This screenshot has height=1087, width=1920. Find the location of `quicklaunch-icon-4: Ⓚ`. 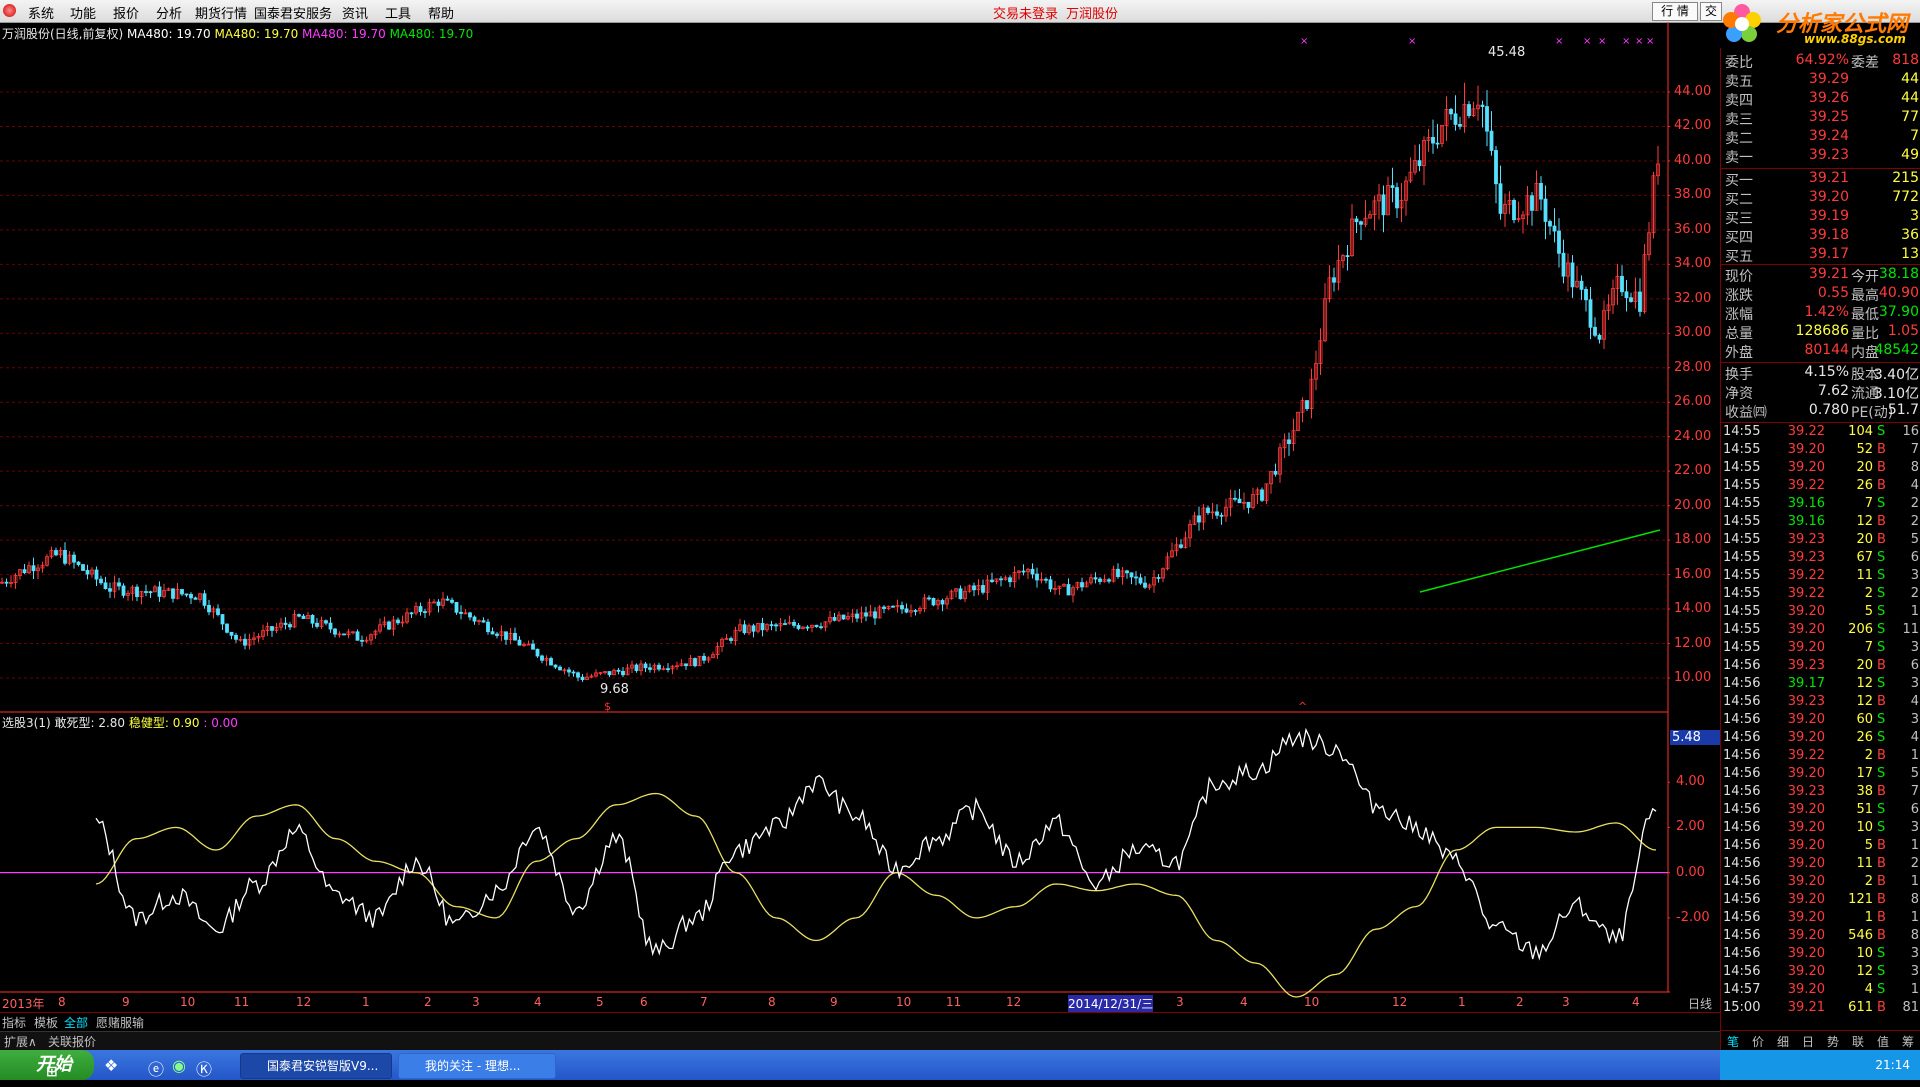

quicklaunch-icon-4: Ⓚ is located at coordinates (204, 1068).